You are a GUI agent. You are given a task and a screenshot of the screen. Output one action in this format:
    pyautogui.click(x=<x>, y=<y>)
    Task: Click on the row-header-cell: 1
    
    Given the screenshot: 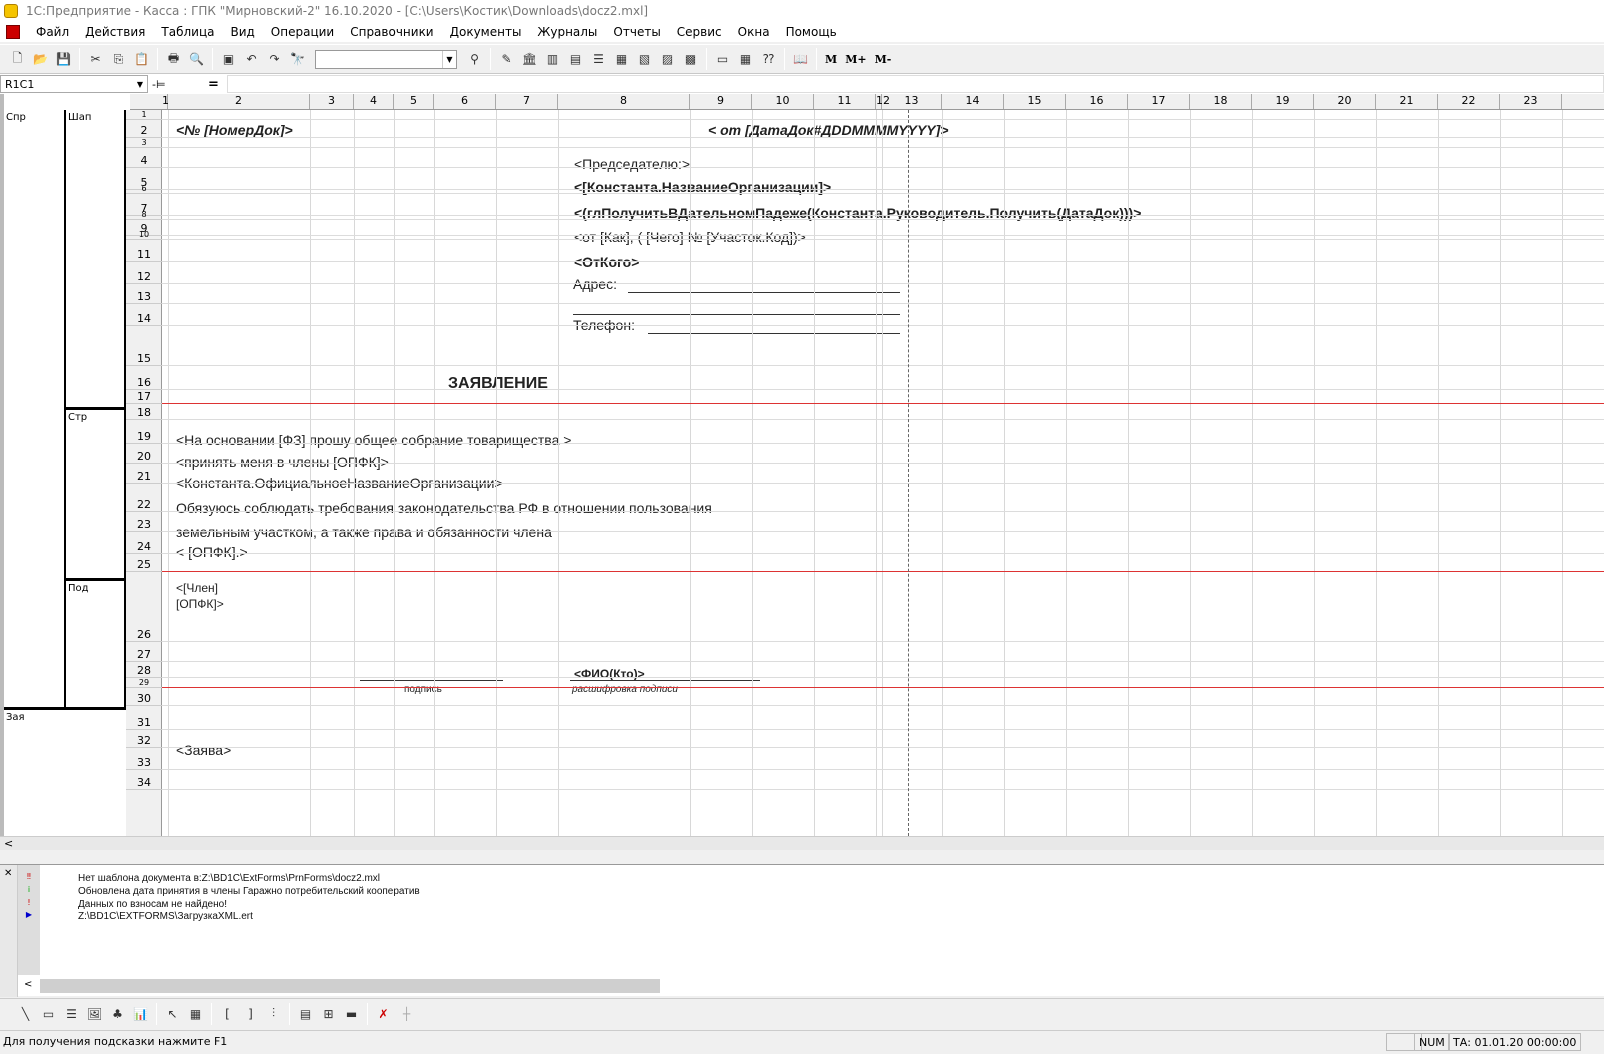 What is the action you would take?
    pyautogui.click(x=144, y=115)
    